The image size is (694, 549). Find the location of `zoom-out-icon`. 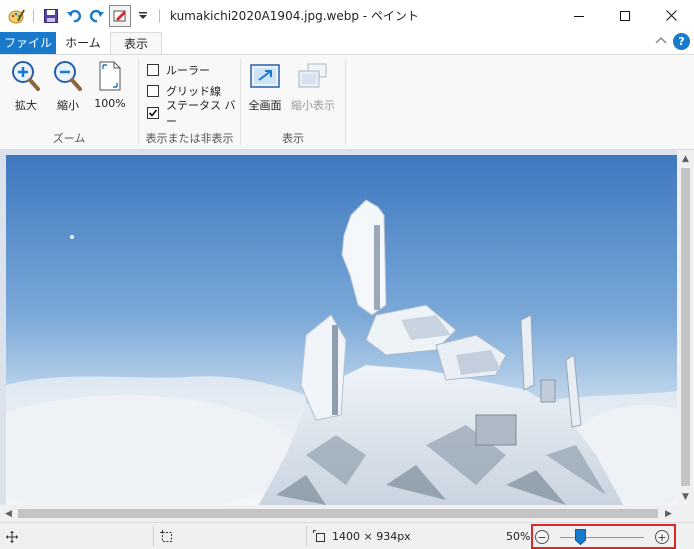

zoom-out-icon is located at coordinates (68, 76).